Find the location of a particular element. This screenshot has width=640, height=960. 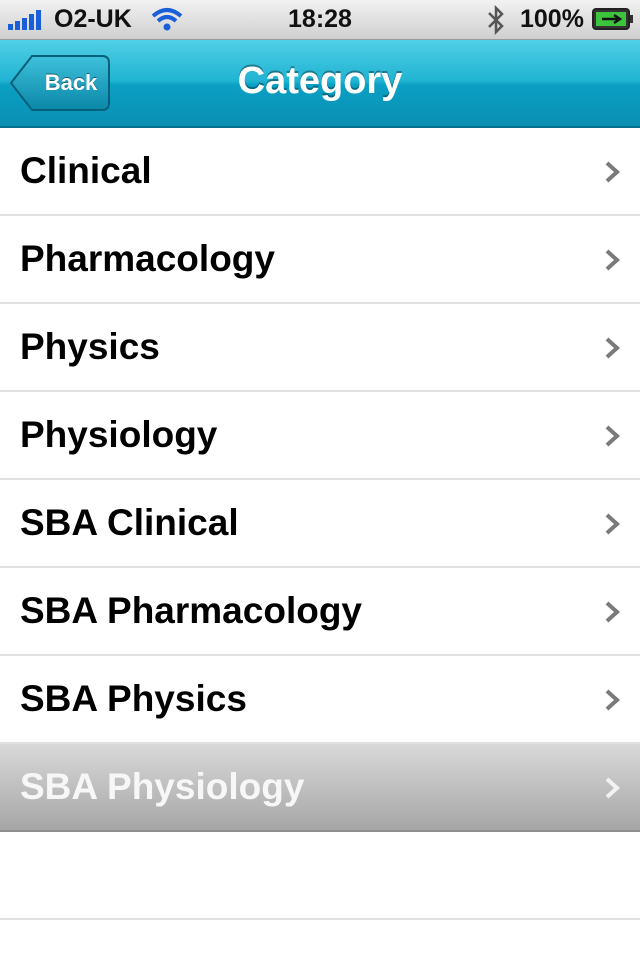

category-row-clinical: Clinical is located at coordinates (320, 172).